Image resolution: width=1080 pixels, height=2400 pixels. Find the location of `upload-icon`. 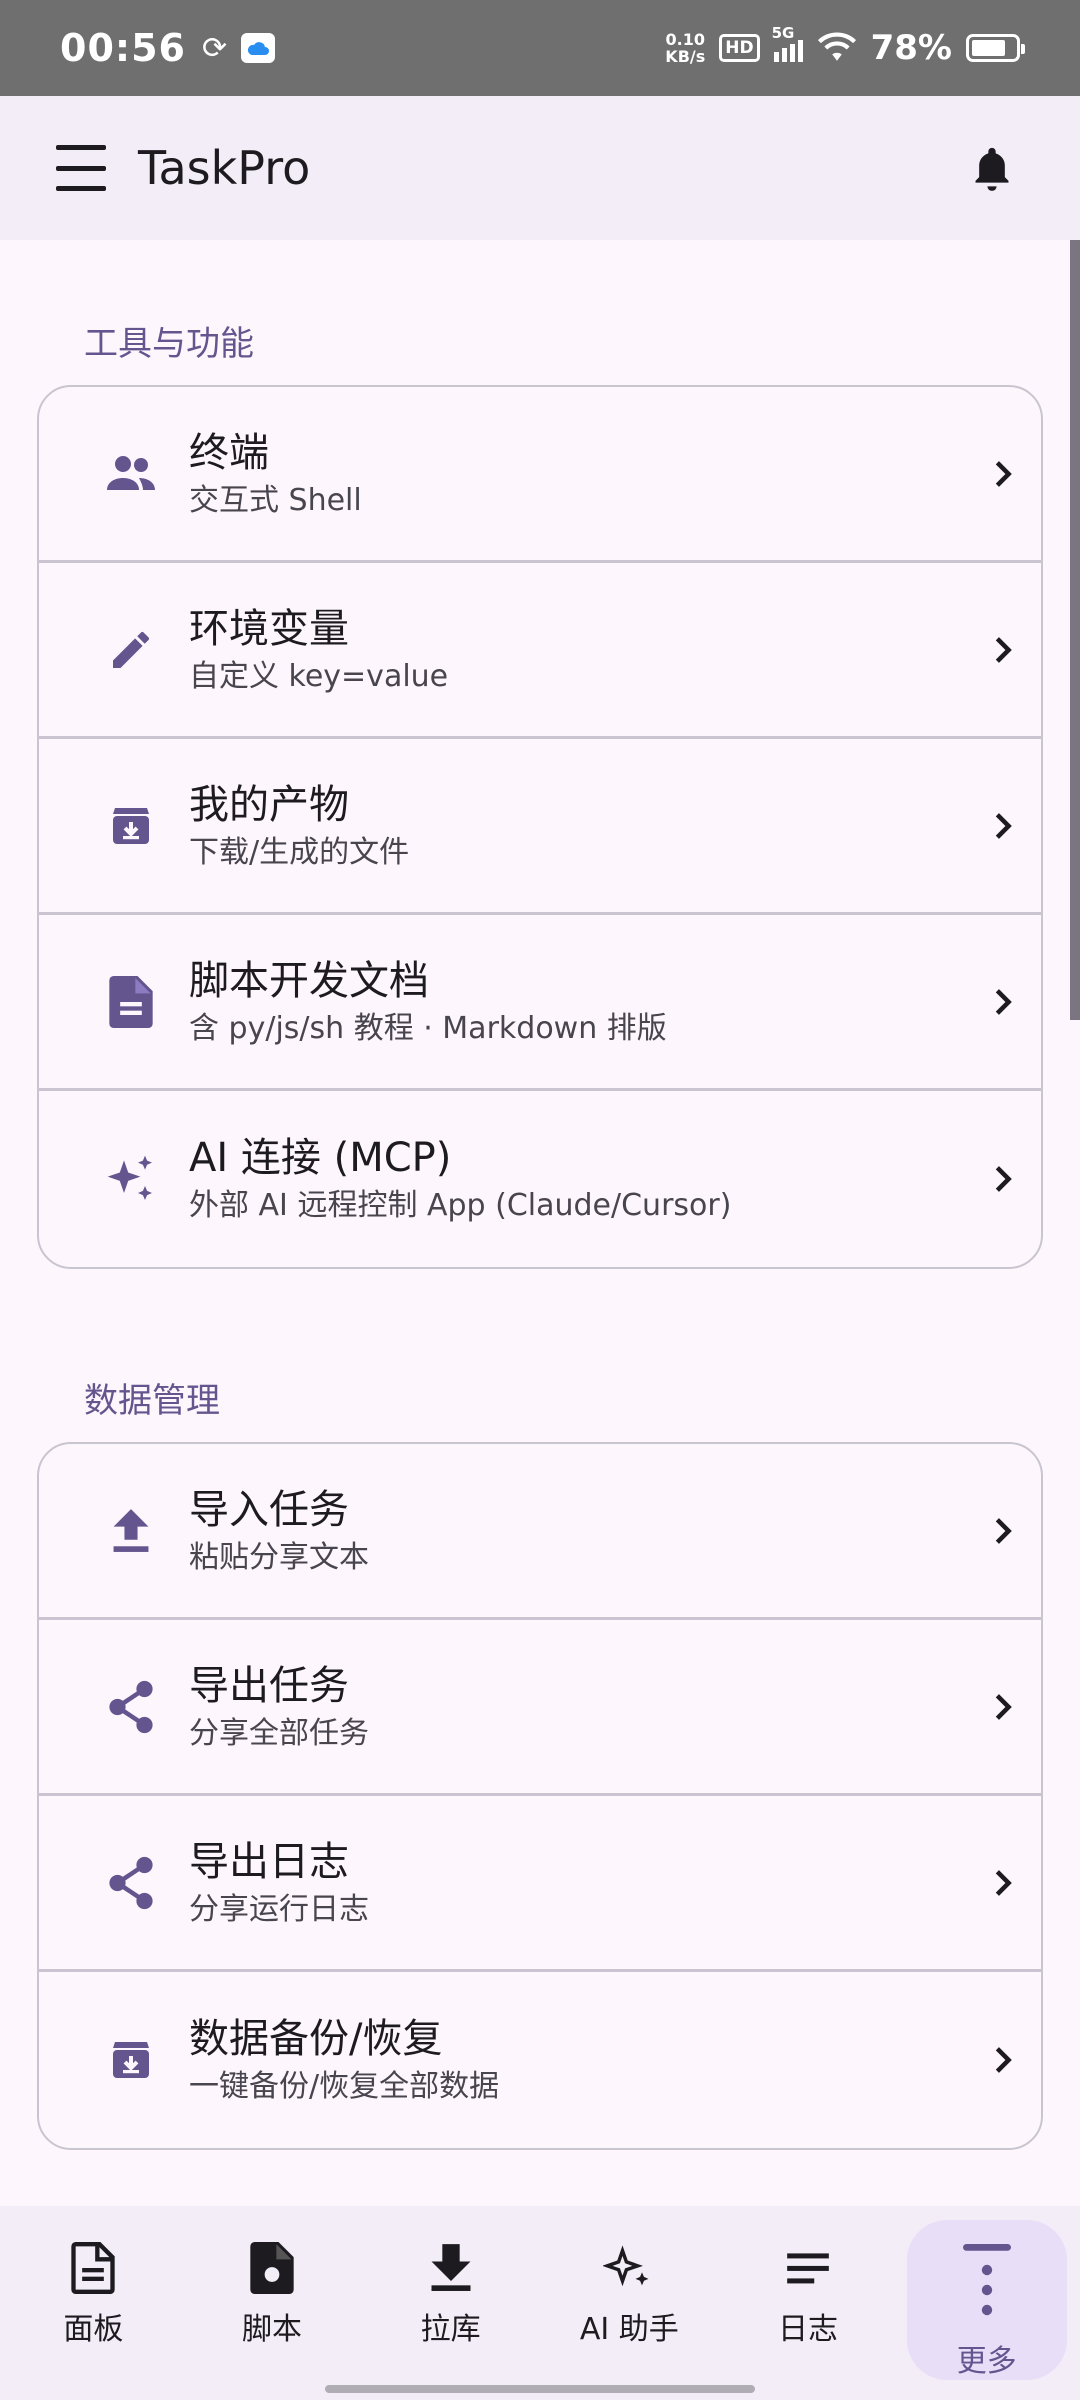

upload-icon is located at coordinates (131, 1531).